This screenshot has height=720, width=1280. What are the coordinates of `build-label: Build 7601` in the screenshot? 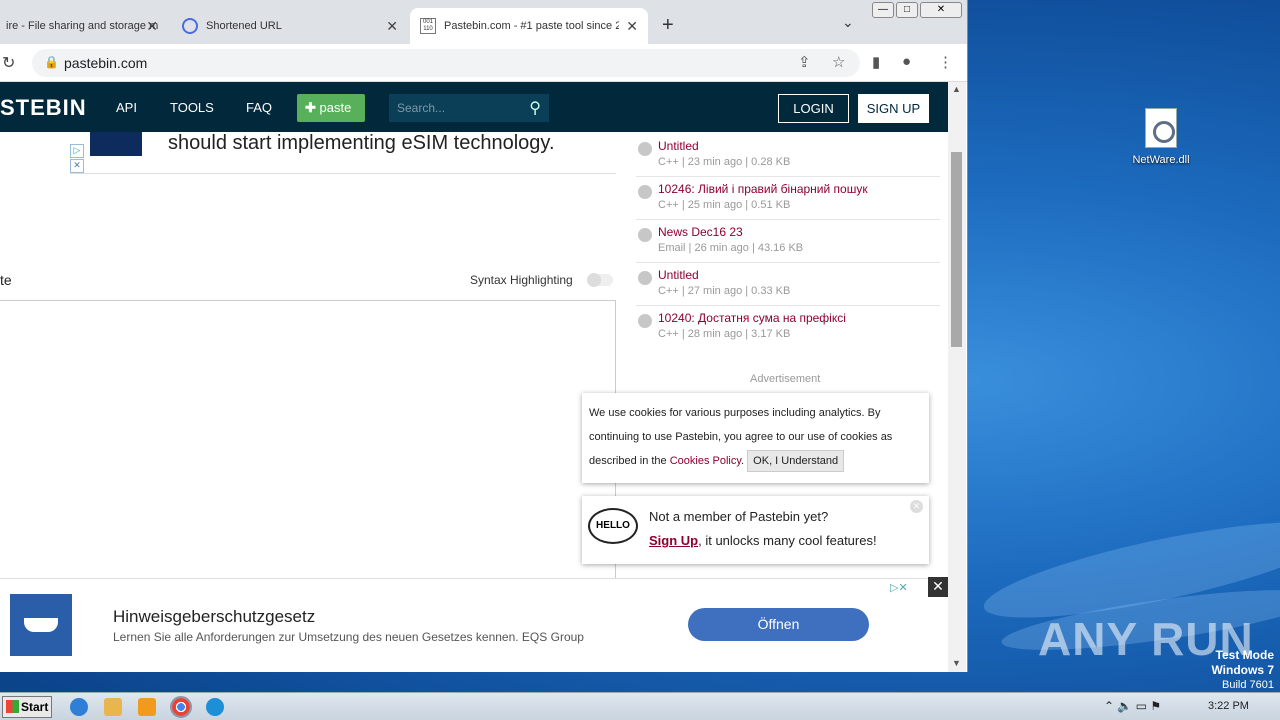 It's located at (1248, 685).